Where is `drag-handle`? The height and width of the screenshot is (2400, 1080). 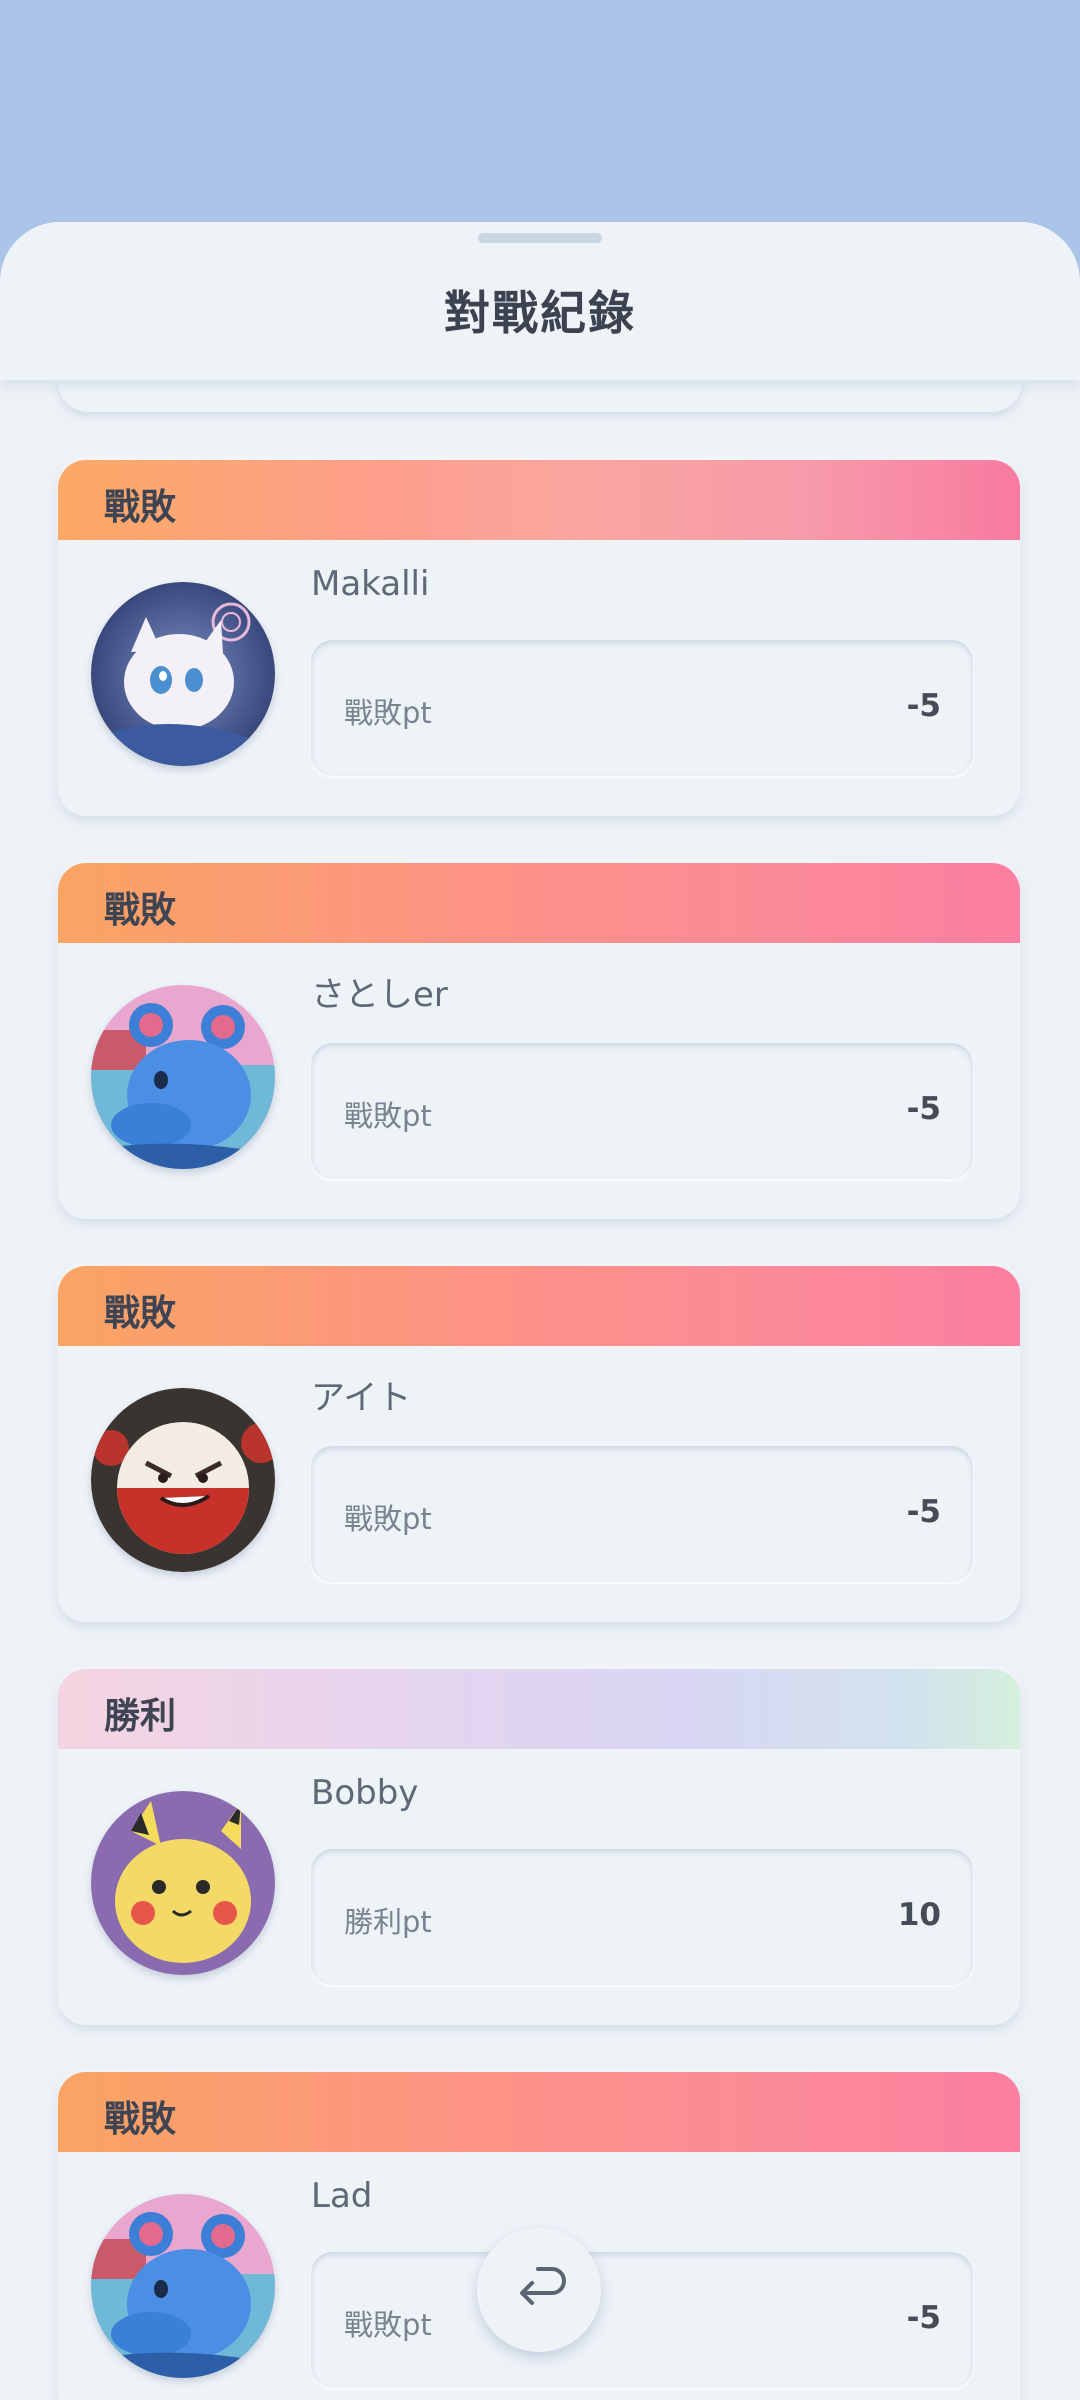 drag-handle is located at coordinates (540, 238).